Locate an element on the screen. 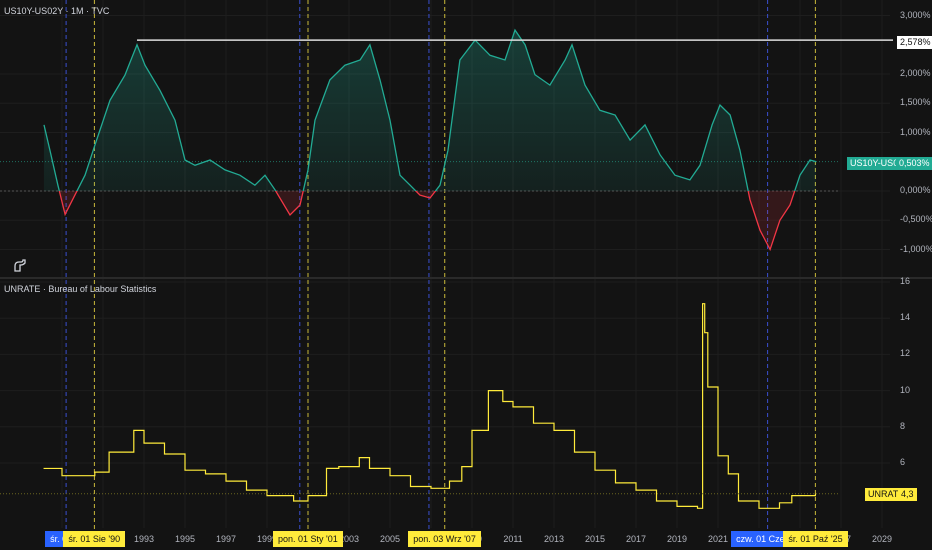 This screenshot has width=932, height=550. y-axis-tick: 3,000% is located at coordinates (915, 14).